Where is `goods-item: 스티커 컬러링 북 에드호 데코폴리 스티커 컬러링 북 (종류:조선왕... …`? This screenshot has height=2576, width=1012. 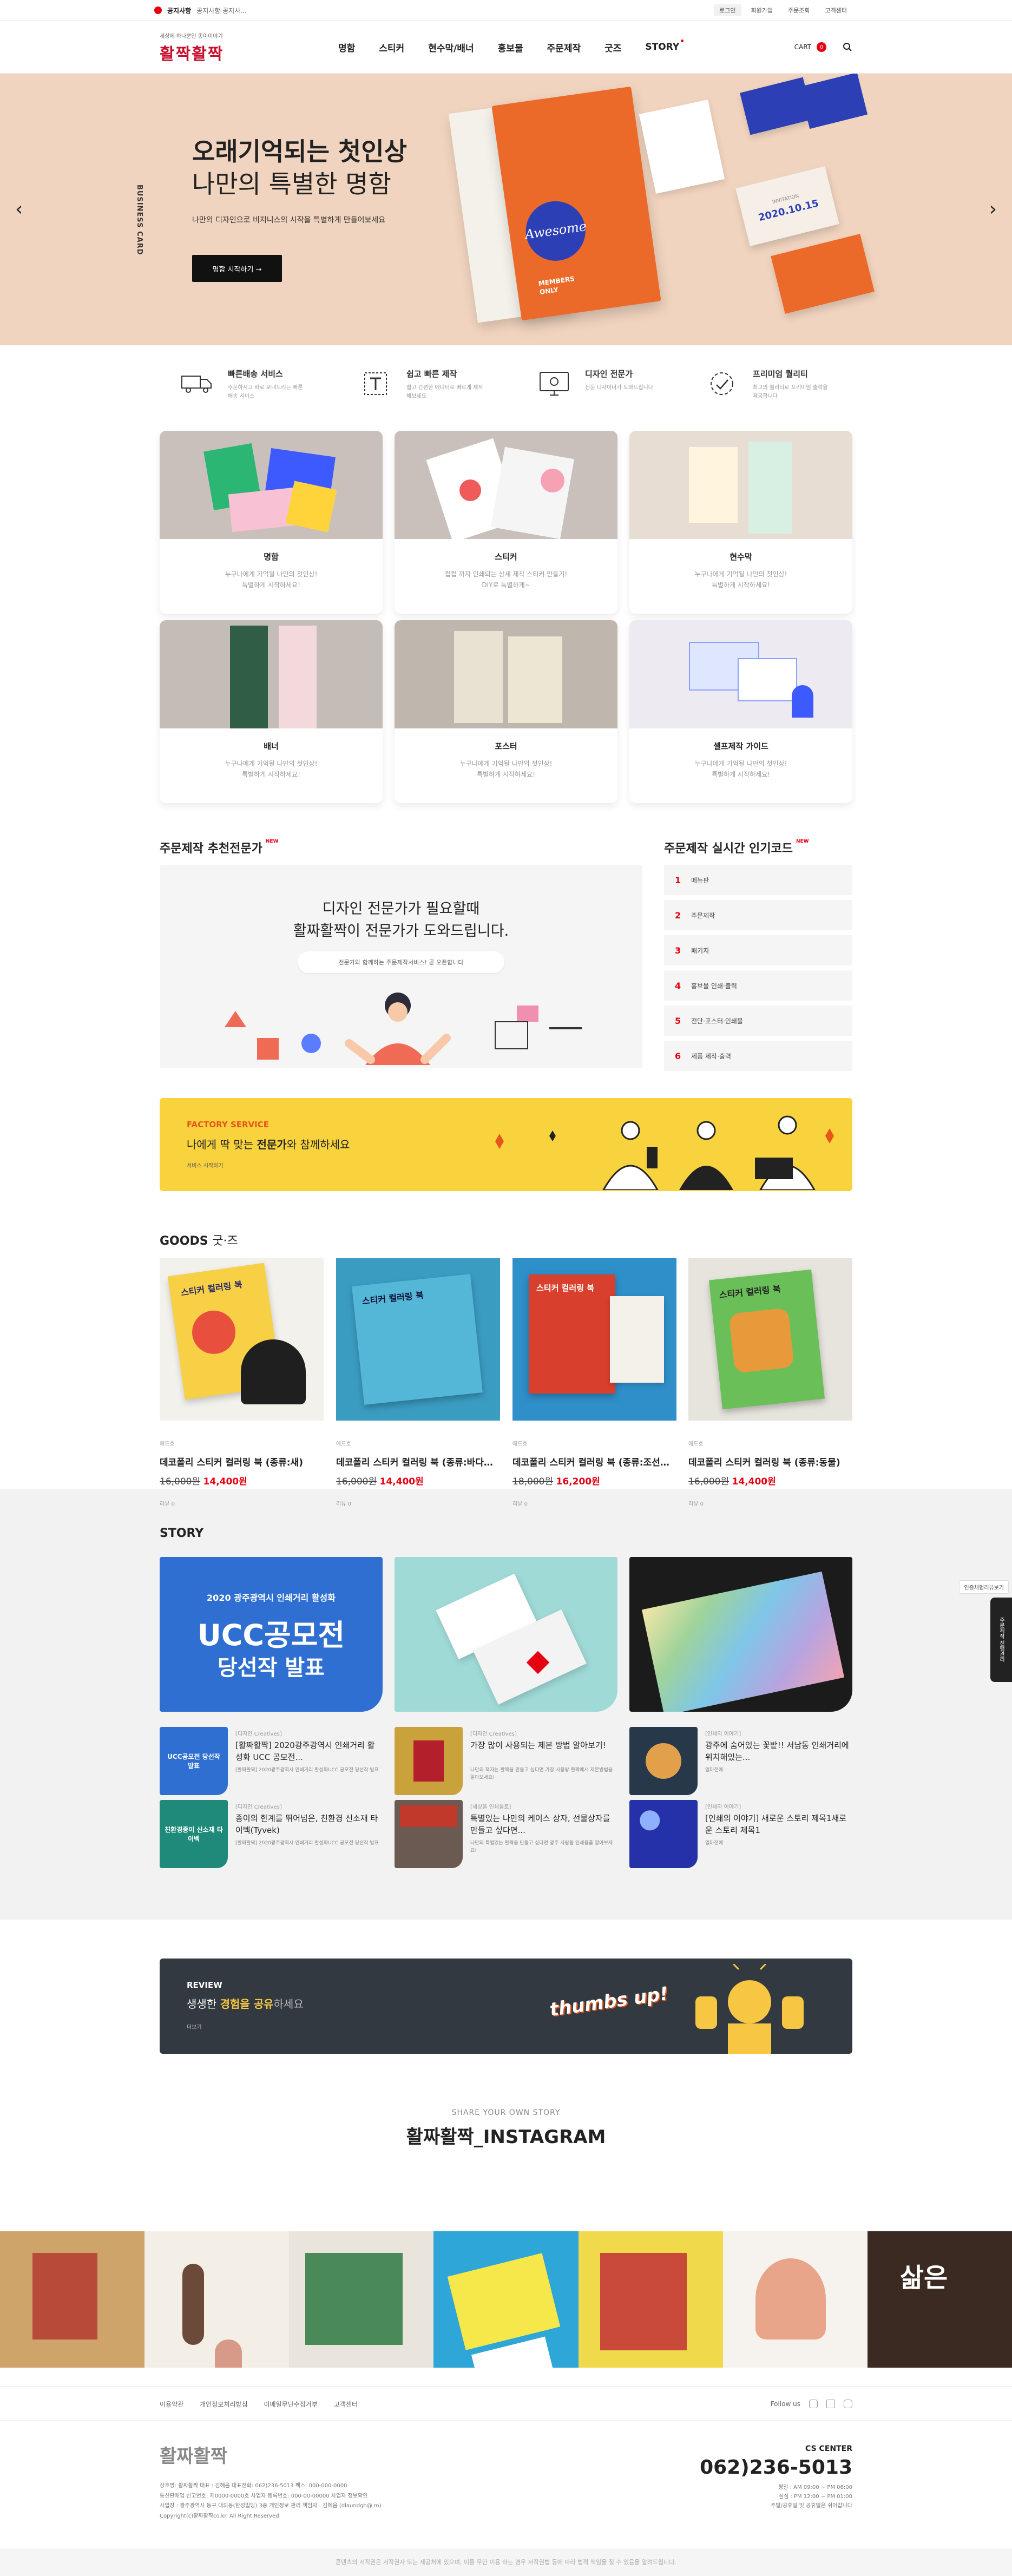
goods-item: 스티커 컬러링 북 에드호 데코폴리 스티커 컬러링 북 (종류:조선왕... … is located at coordinates (594, 1382).